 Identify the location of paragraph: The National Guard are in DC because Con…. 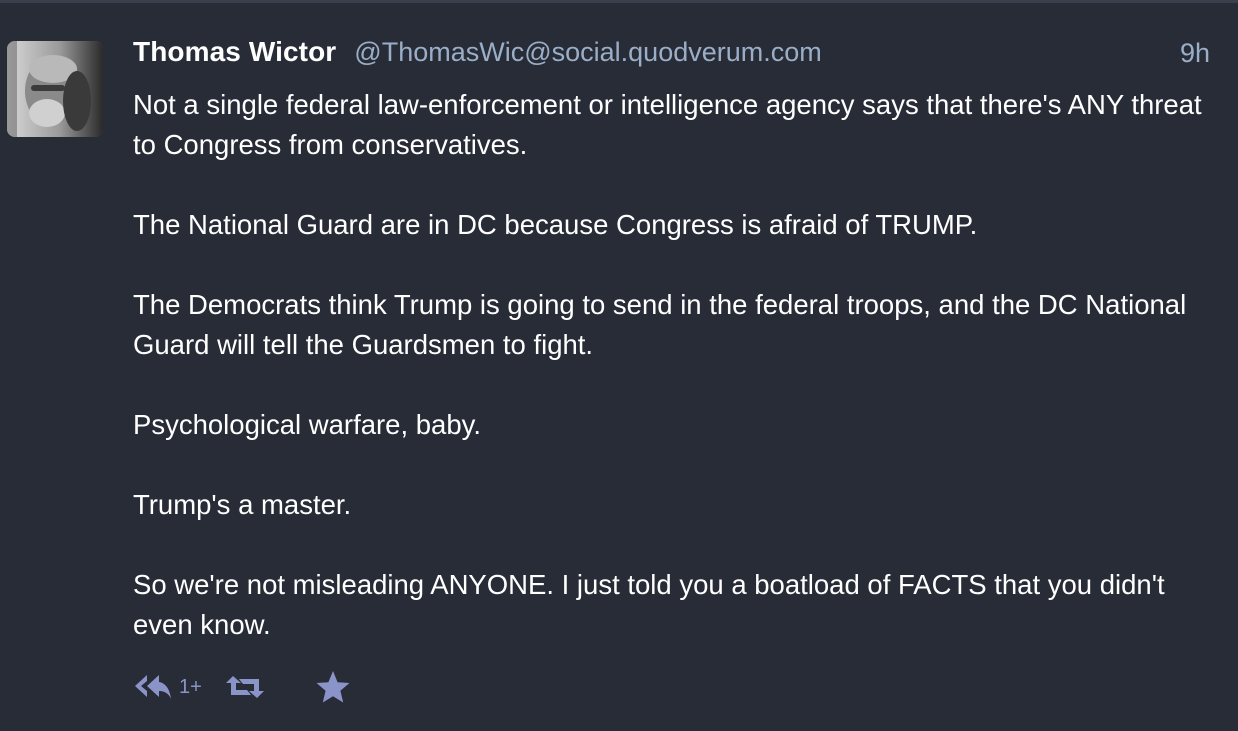
(555, 224).